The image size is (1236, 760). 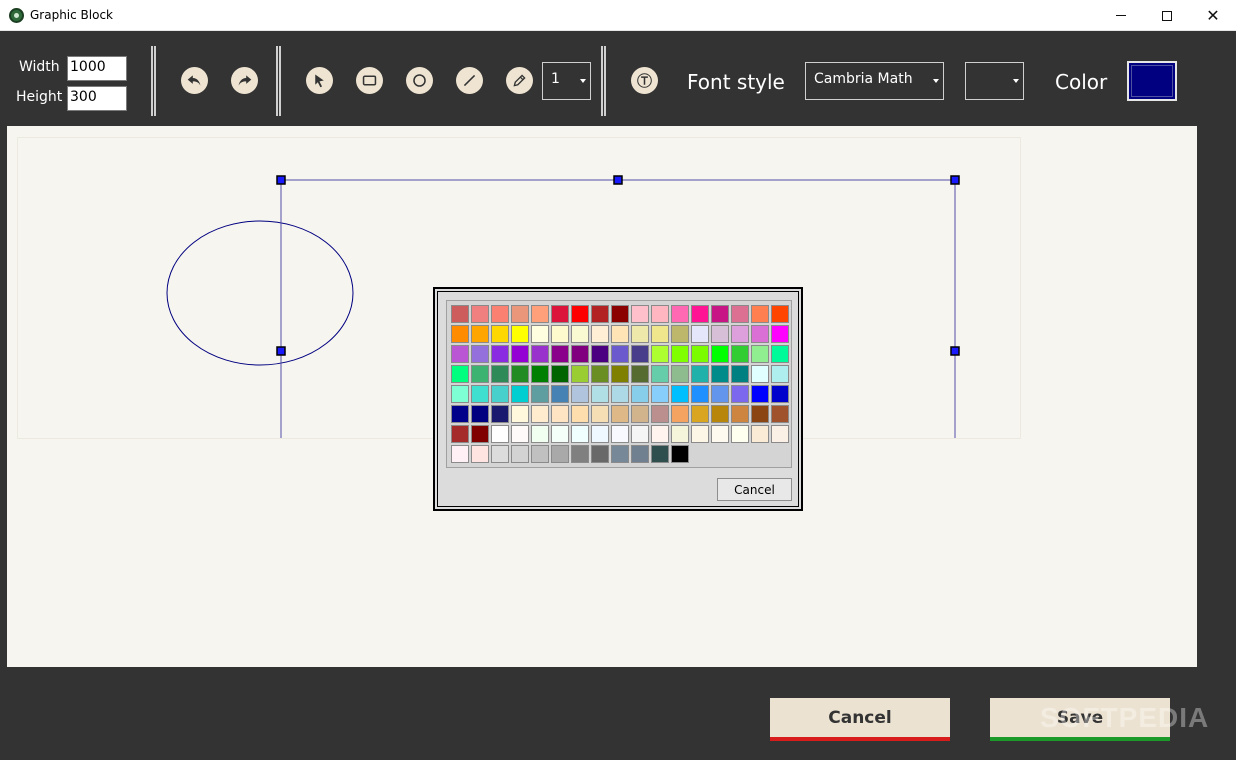 I want to click on resize-handle-top-center, so click(x=618, y=180).